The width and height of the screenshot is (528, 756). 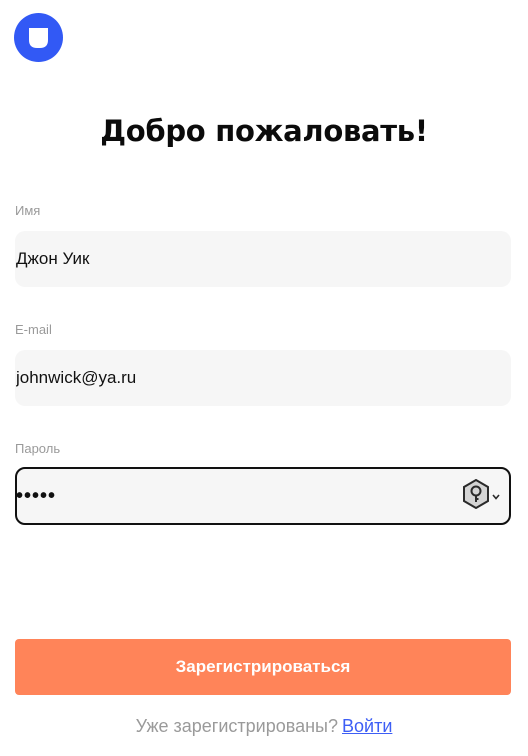 What do you see at coordinates (236, 726) in the screenshot?
I see `login-prompt-text: Уже зарегистрированы?` at bounding box center [236, 726].